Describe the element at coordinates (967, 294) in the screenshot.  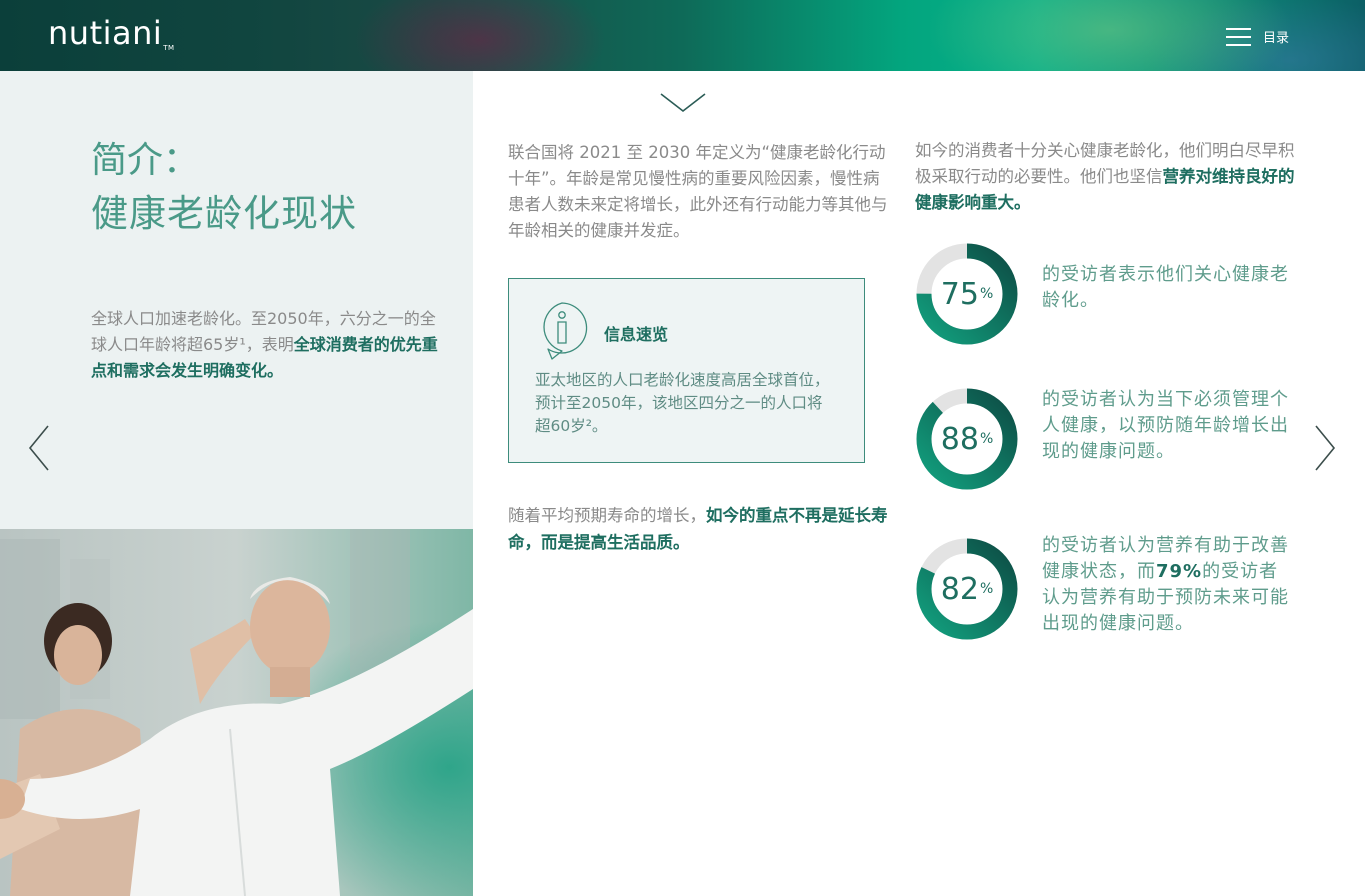
I see `stat-value: 75%` at that location.